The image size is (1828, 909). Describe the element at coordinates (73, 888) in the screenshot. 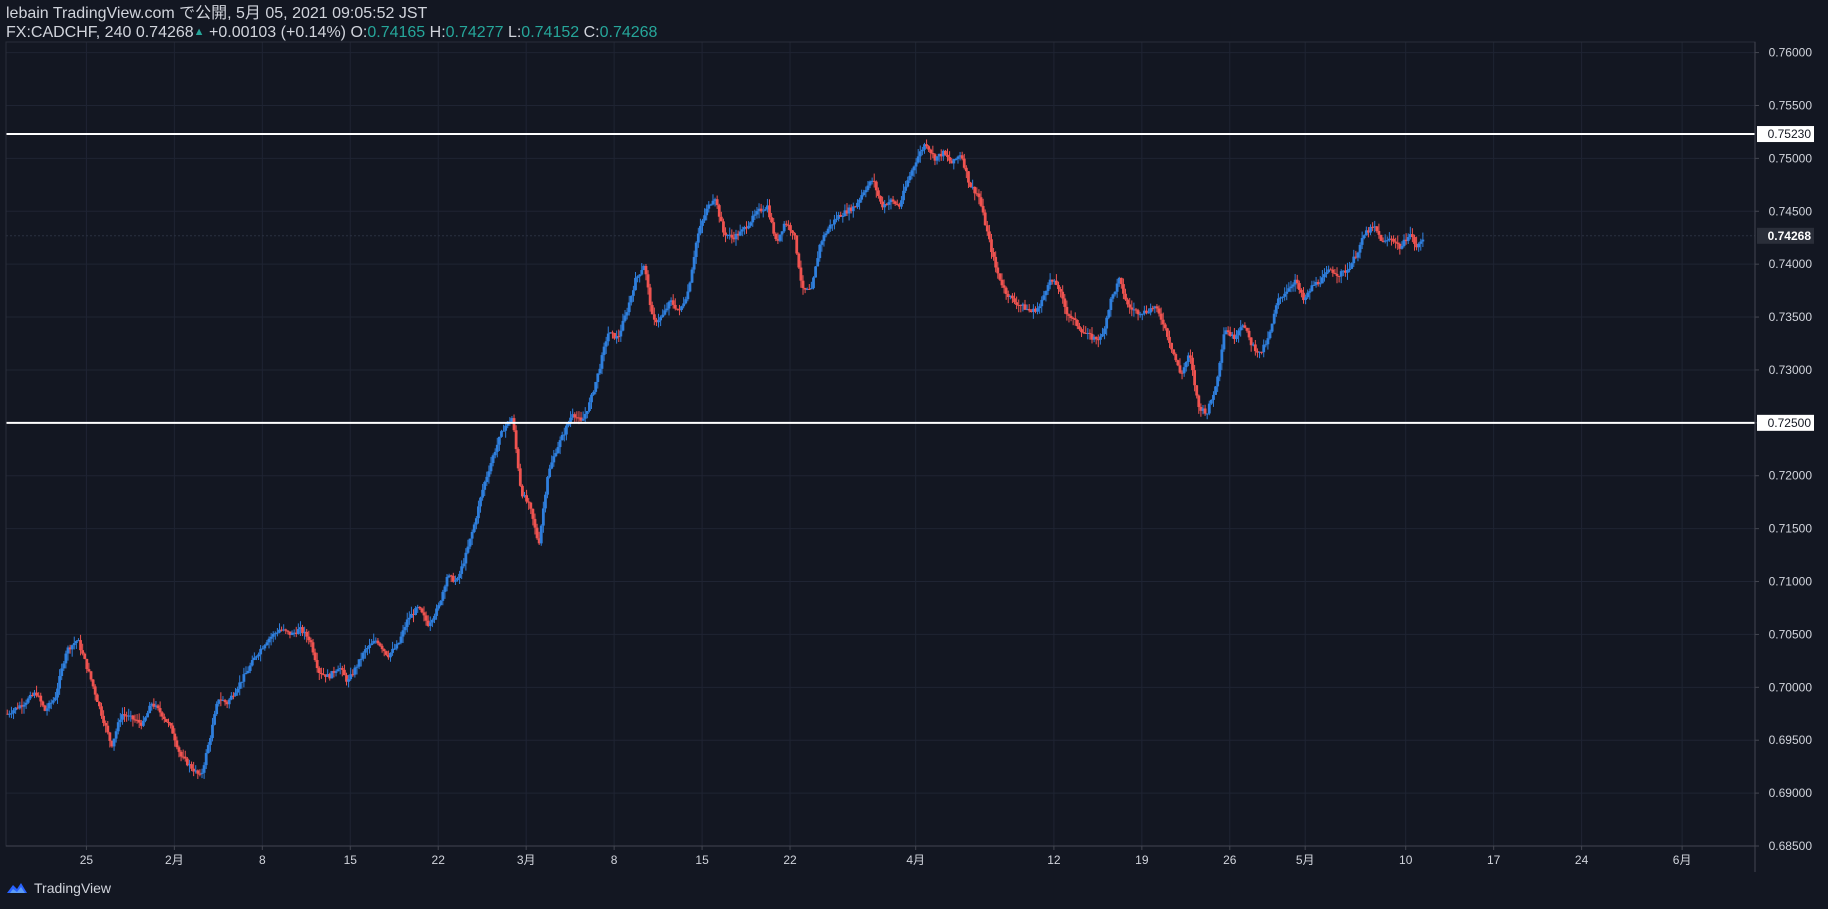

I see `brand-name: TradingView` at that location.